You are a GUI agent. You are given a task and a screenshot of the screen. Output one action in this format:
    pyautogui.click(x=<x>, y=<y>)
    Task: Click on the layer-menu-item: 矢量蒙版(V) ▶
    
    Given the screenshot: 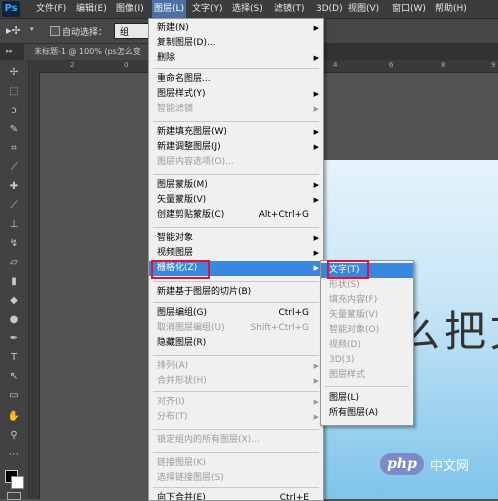 What is the action you would take?
    pyautogui.click(x=236, y=200)
    